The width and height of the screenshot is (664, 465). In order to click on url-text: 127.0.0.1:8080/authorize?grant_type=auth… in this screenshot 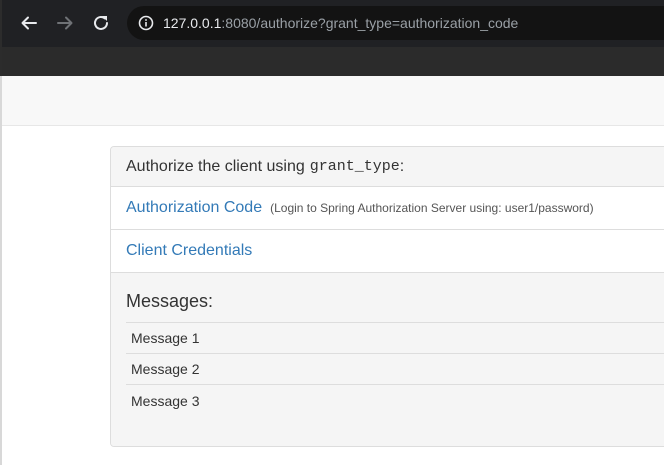, I will do `click(340, 23)`.